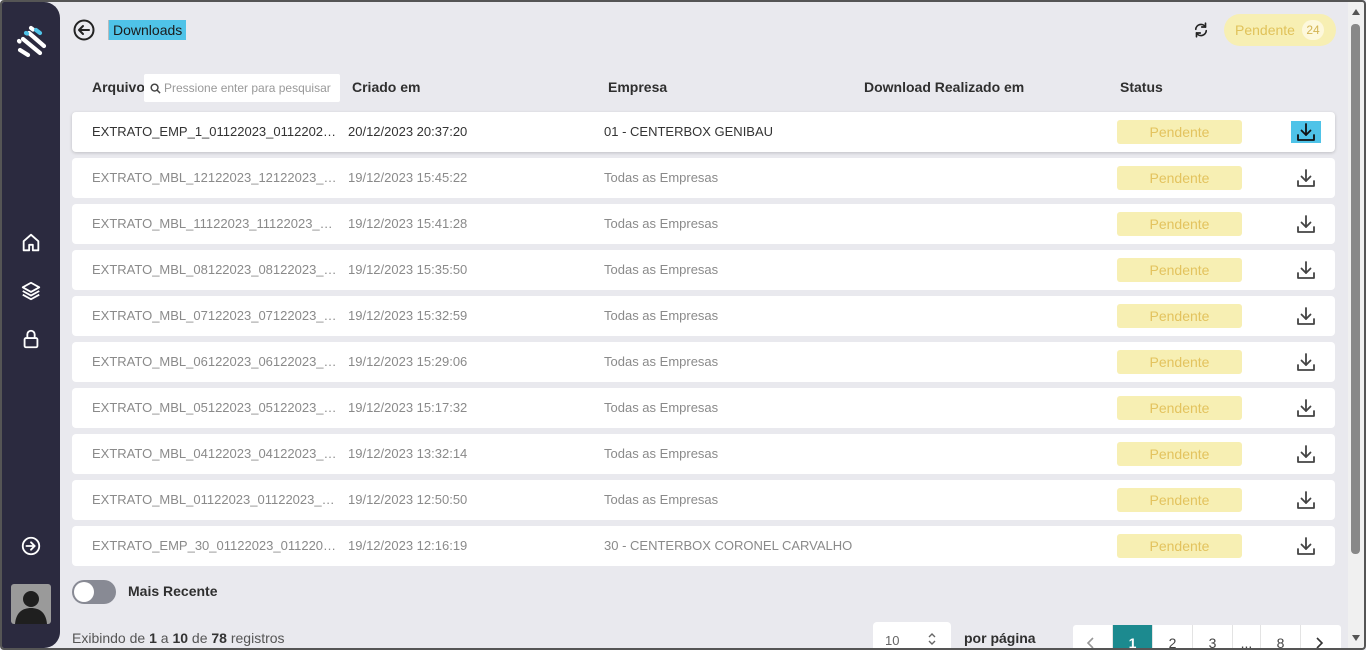  Describe the element at coordinates (728, 545) in the screenshot. I see `row-company: 30 - CENTERBOX CORONEL CARVALHO` at that location.